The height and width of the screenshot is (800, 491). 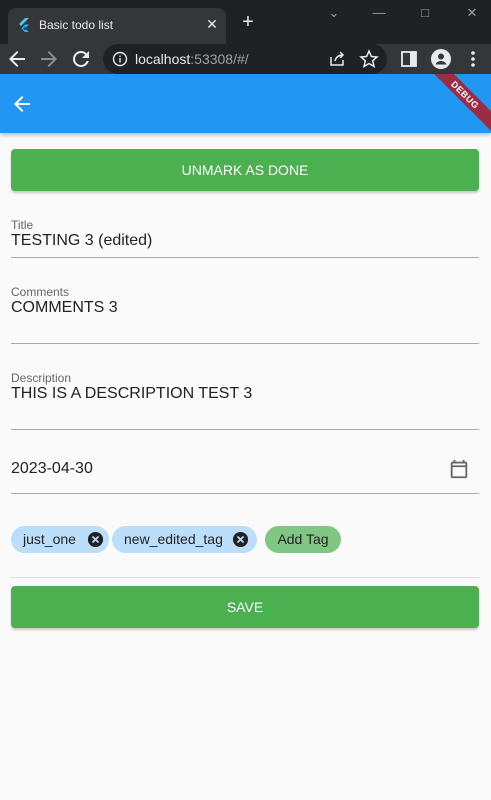 I want to click on divider, so click(x=245, y=577).